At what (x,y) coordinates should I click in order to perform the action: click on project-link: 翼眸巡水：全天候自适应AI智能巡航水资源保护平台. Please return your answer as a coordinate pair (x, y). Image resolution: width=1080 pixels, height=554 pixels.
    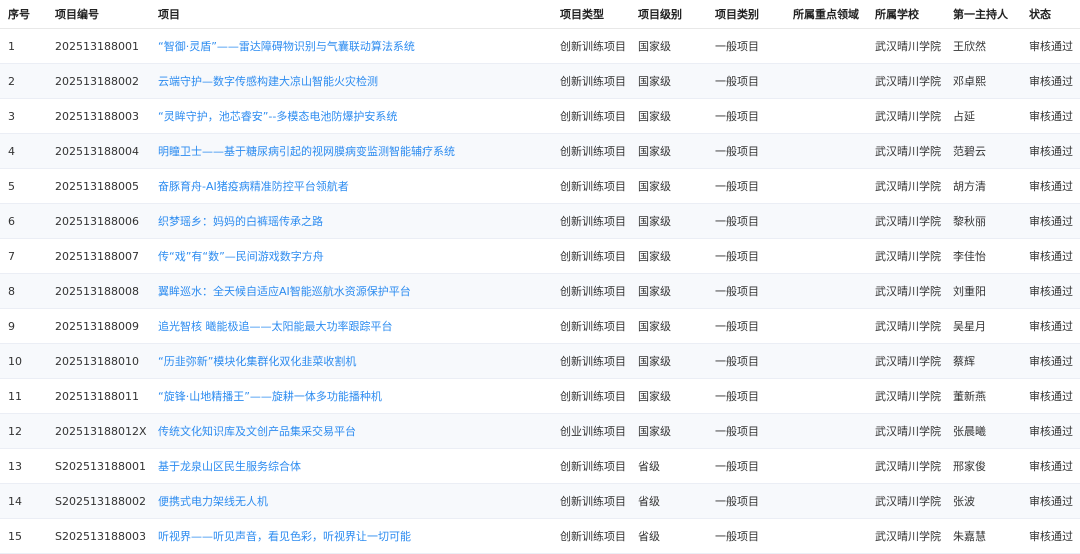
    Looking at the image, I should click on (284, 291).